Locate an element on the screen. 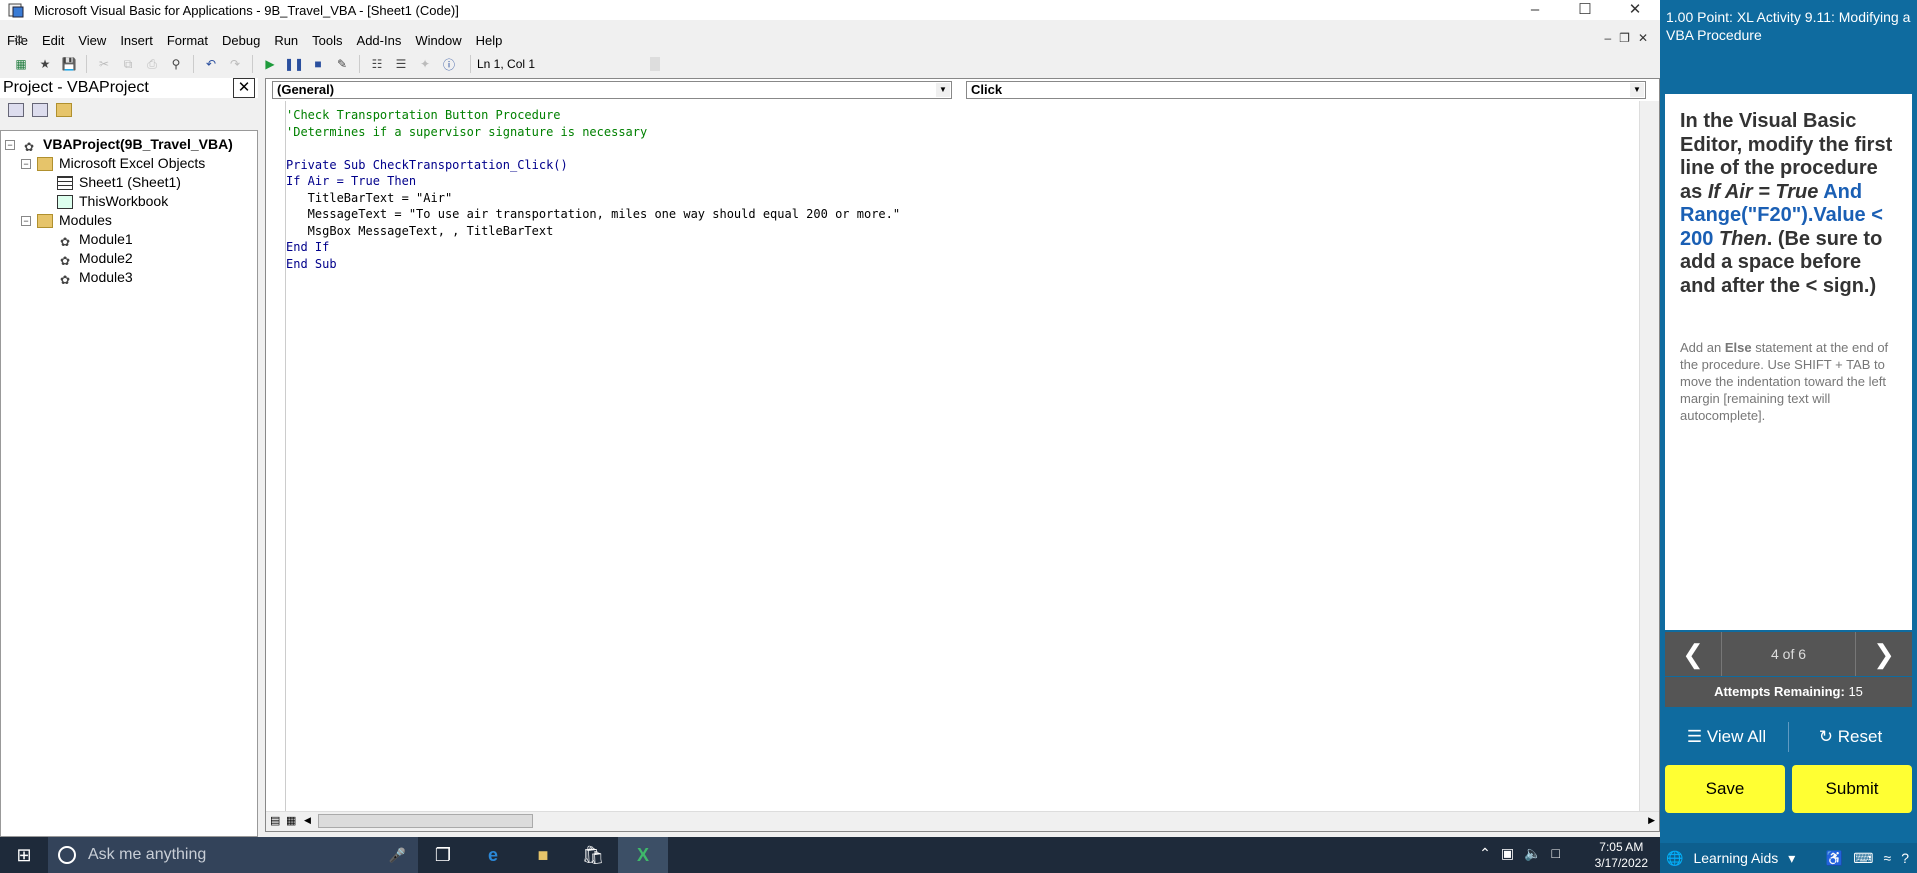 Image resolution: width=1917 pixels, height=873 pixels. tree-label-module1: Module1 is located at coordinates (106, 239).